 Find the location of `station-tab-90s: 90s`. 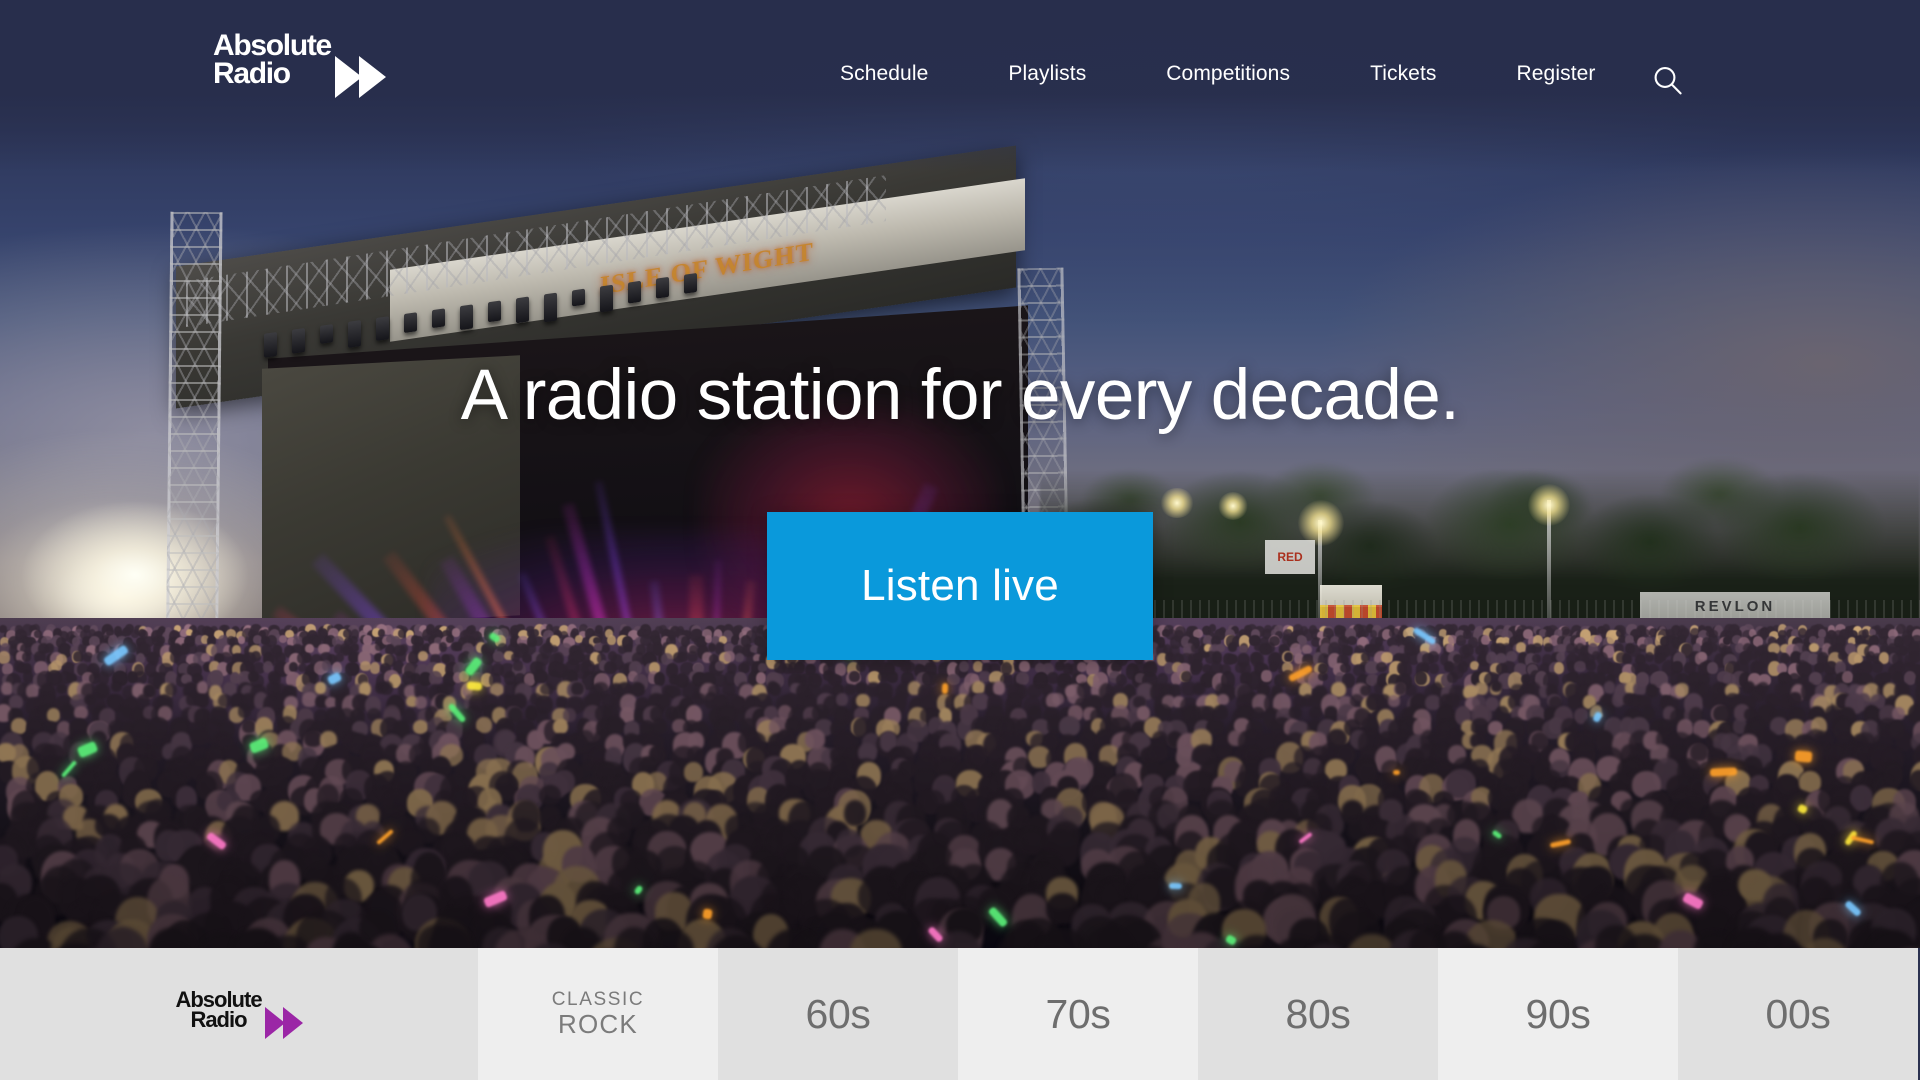

station-tab-90s: 90s is located at coordinates (1558, 1014).